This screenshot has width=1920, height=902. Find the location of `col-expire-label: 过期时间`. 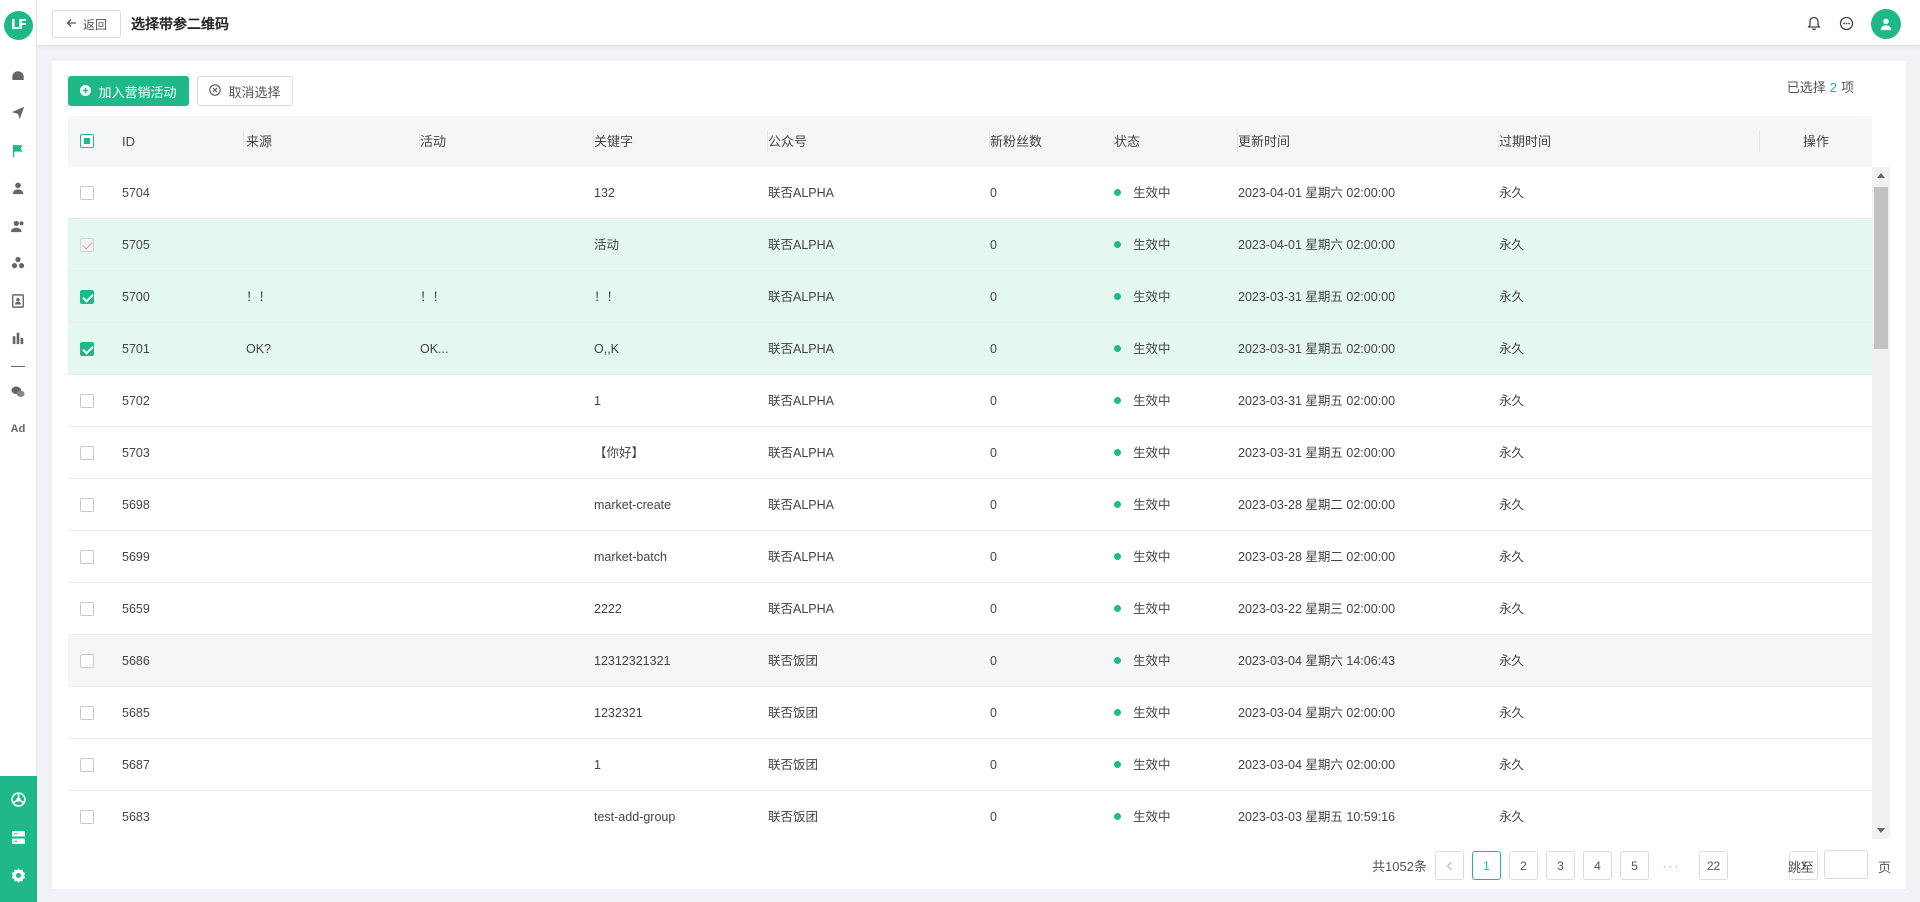

col-expire-label: 过期时间 is located at coordinates (1525, 141).